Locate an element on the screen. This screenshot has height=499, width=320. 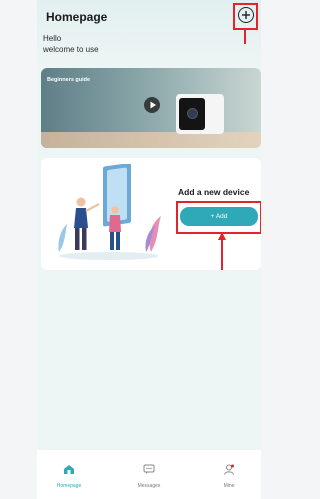
greeting-hello: Hello is located at coordinates (52, 38).